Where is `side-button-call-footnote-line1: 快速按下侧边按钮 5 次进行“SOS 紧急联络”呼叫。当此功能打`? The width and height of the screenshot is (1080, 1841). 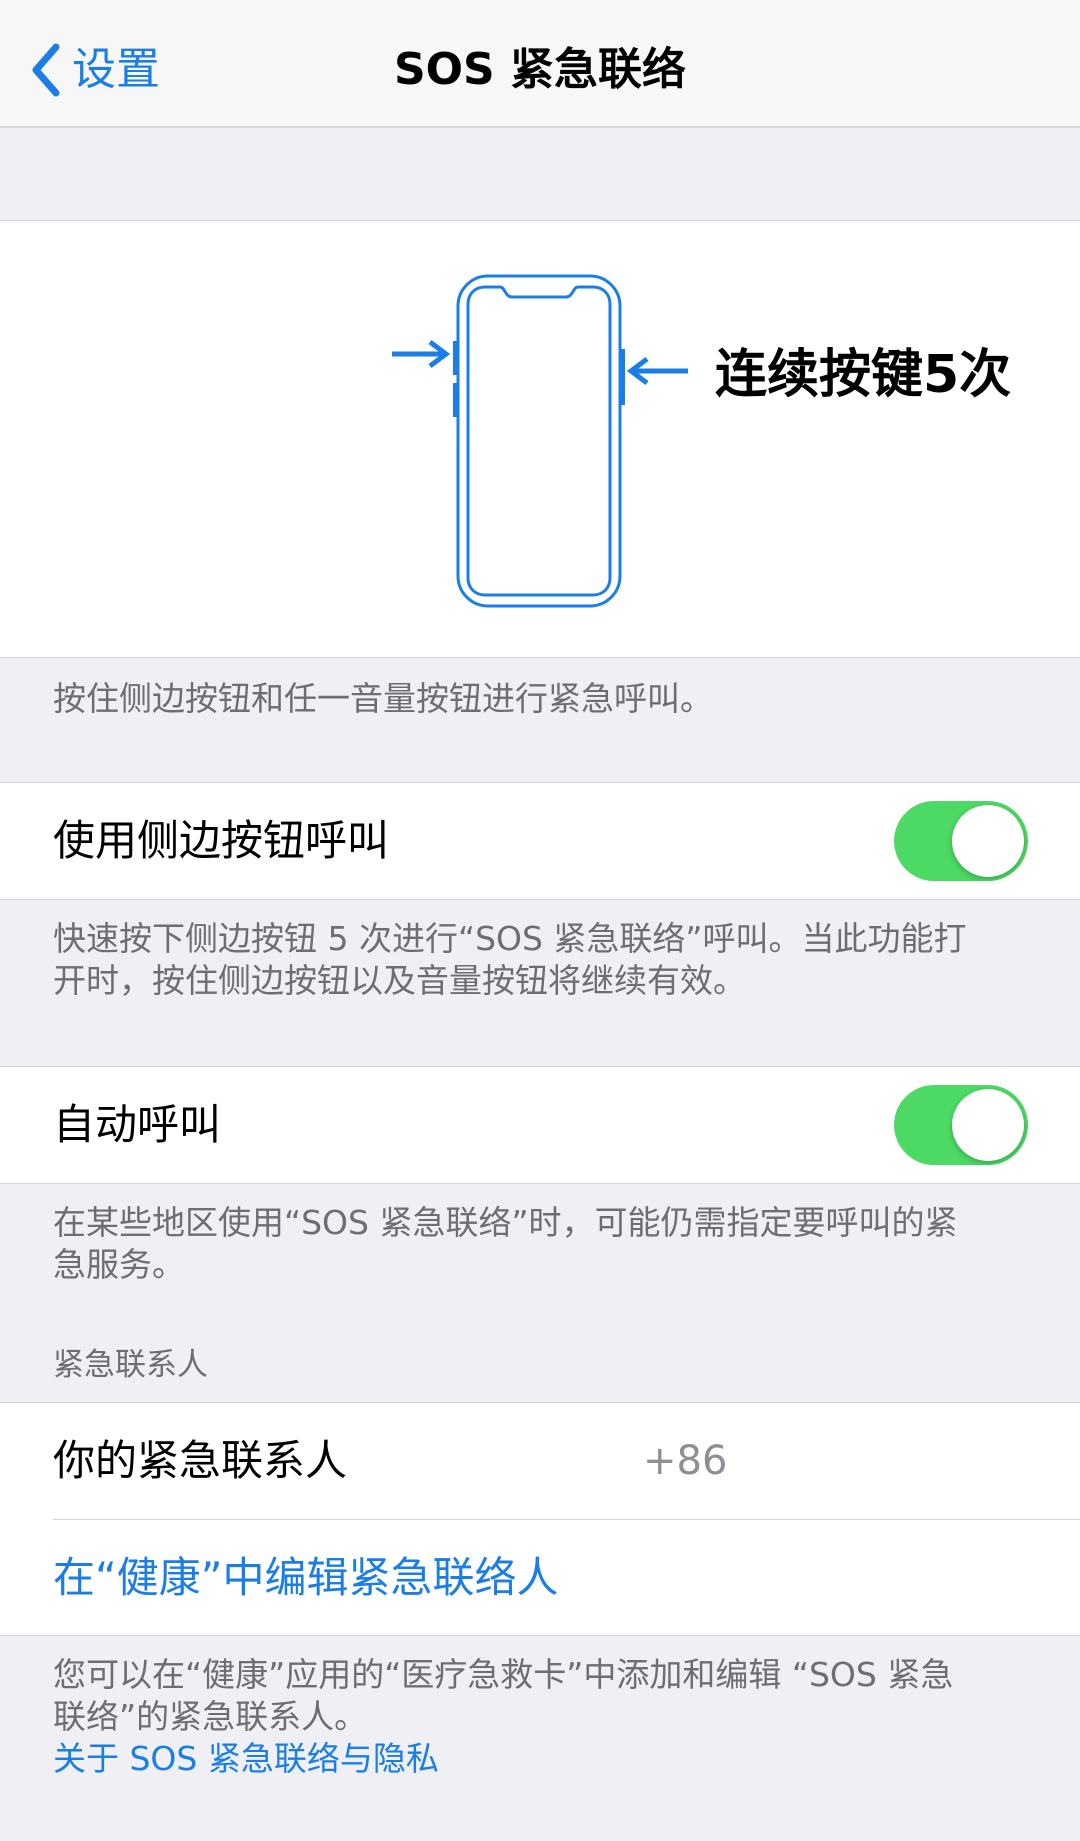
side-button-call-footnote-line1: 快速按下侧边按钮 5 次进行“SOS 紧急联络”呼叫。当此功能打 is located at coordinates (510, 938).